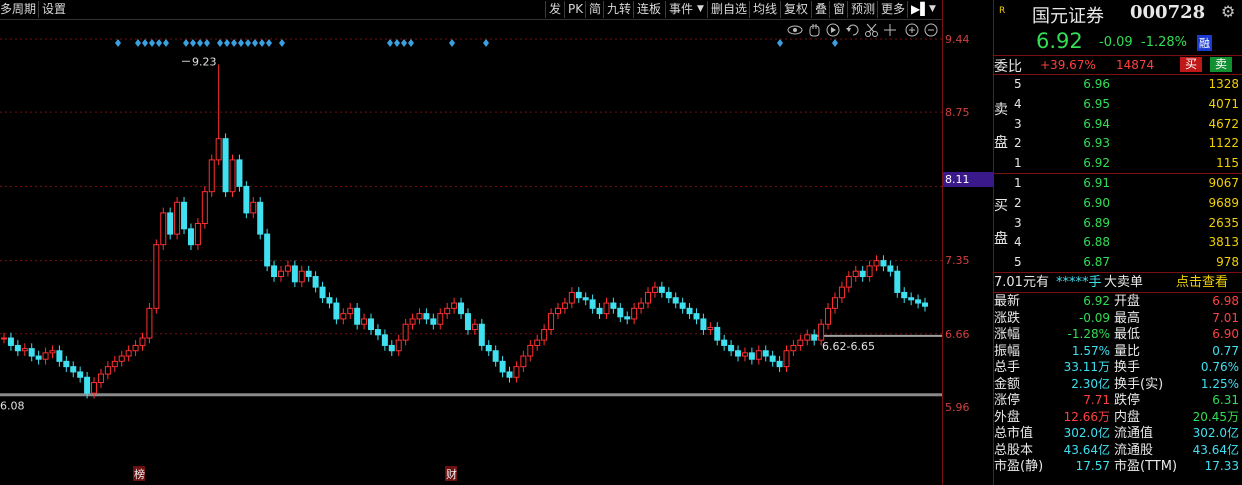 The height and width of the screenshot is (485, 1242). Describe the element at coordinates (1096, 143) in the screenshot. I see `level-price: 6.93` at that location.